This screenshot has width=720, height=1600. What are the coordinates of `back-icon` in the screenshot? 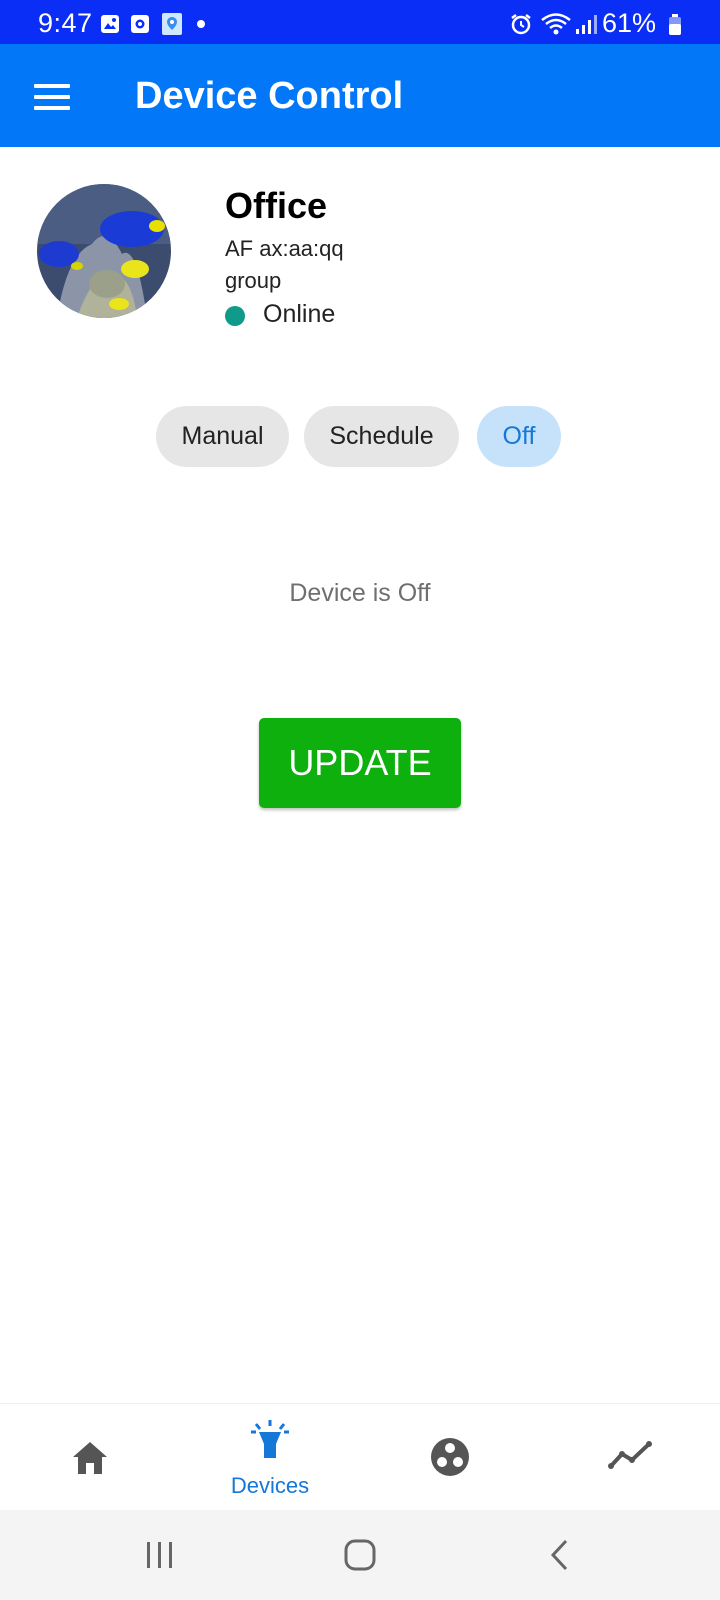 It's located at (559, 1555).